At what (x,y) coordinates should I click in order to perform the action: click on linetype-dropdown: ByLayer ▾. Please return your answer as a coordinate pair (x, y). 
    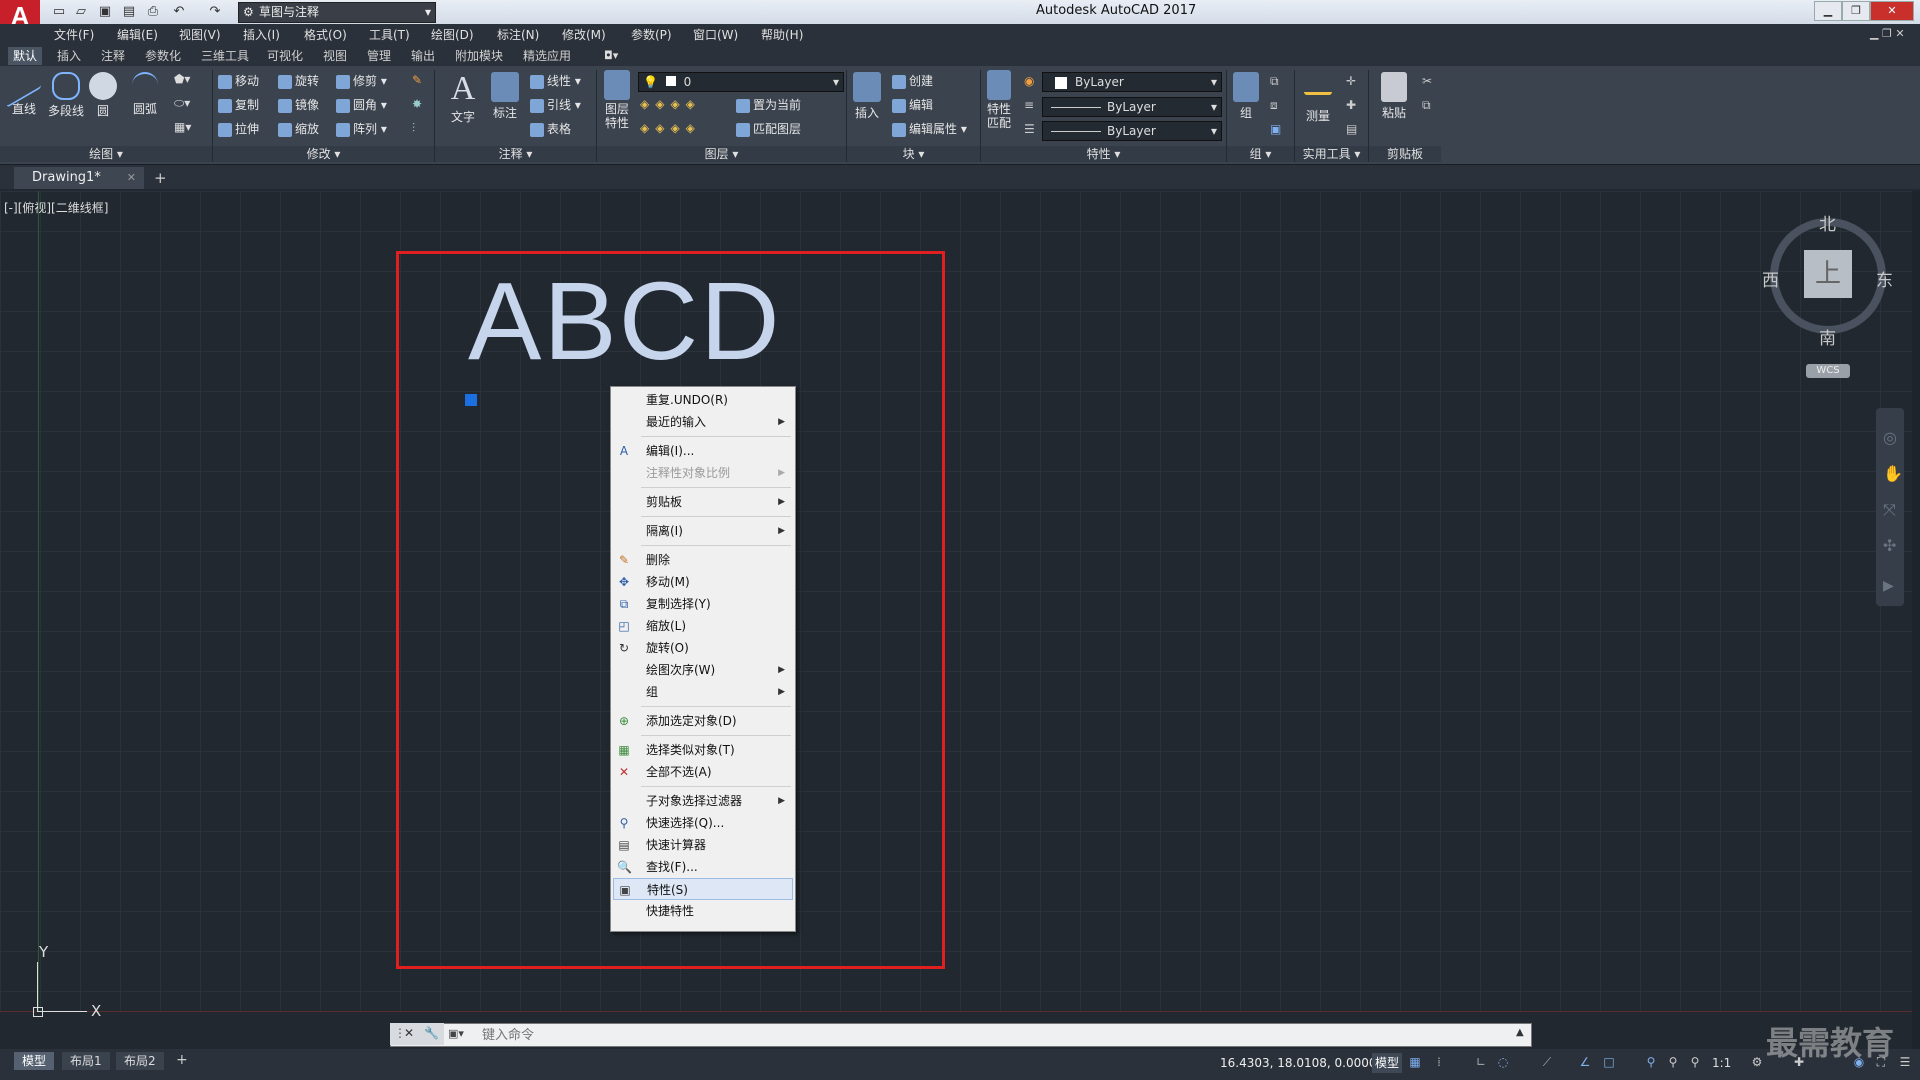
    Looking at the image, I should click on (1132, 107).